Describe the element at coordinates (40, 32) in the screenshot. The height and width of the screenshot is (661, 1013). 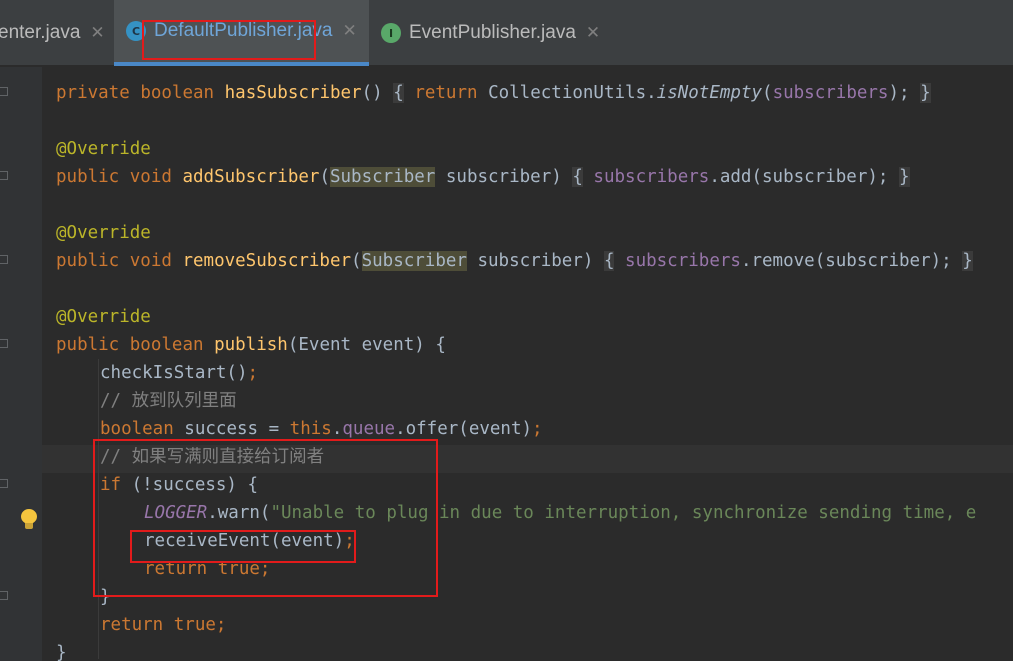
I see `tab-label: enter.java` at that location.